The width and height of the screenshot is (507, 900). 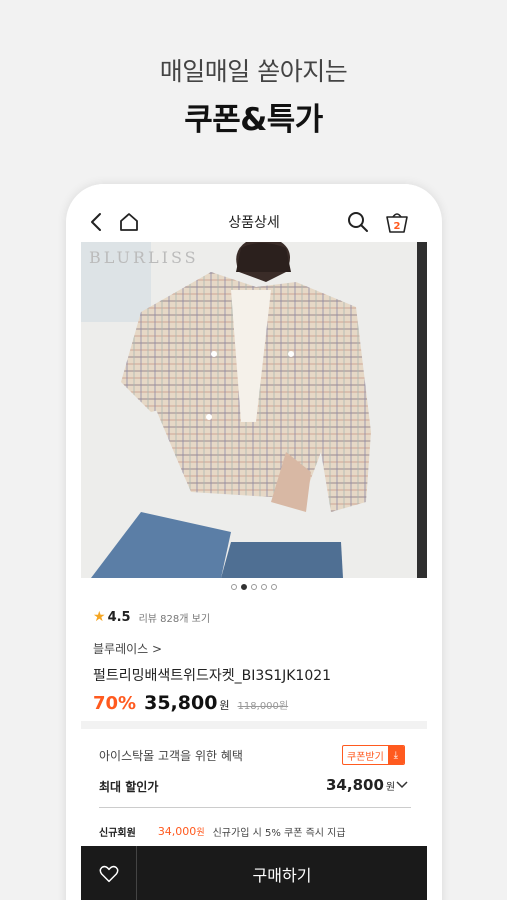 What do you see at coordinates (115, 703) in the screenshot?
I see `discount-rate: 70%` at bounding box center [115, 703].